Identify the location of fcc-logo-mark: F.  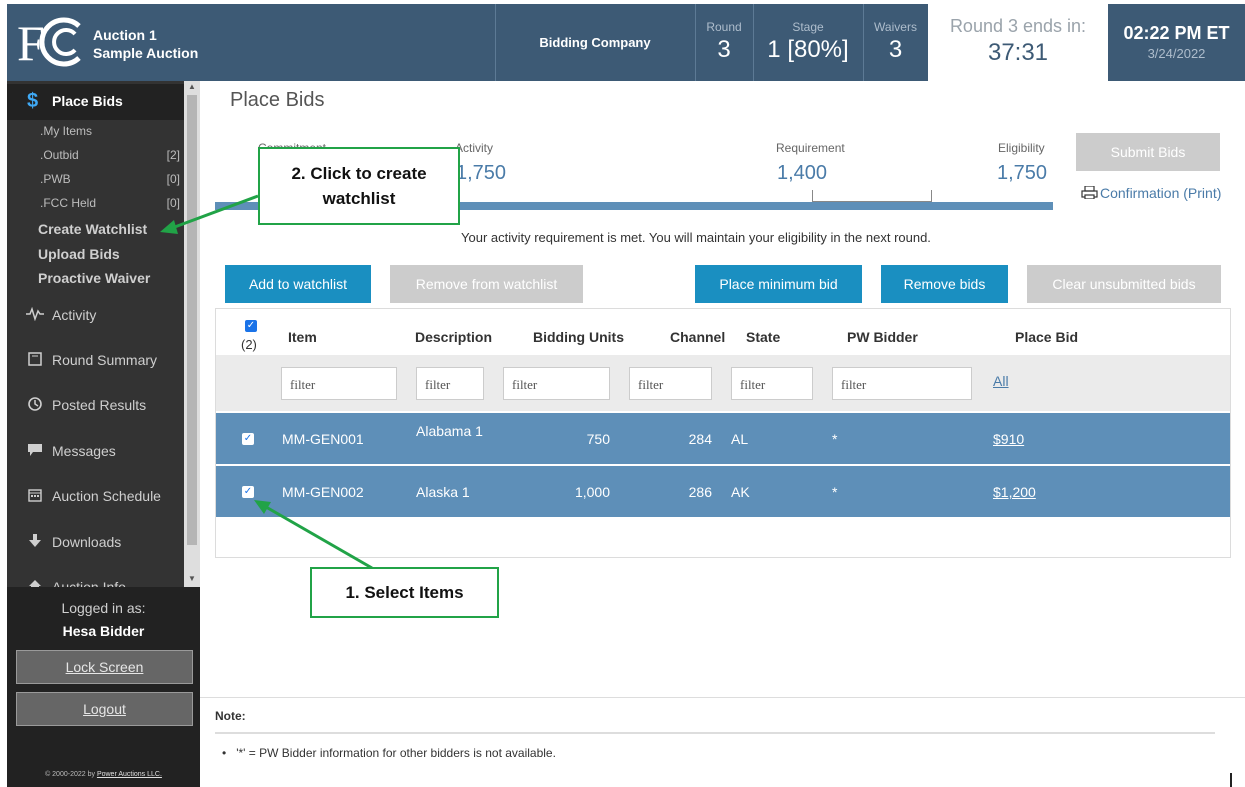
(49, 43).